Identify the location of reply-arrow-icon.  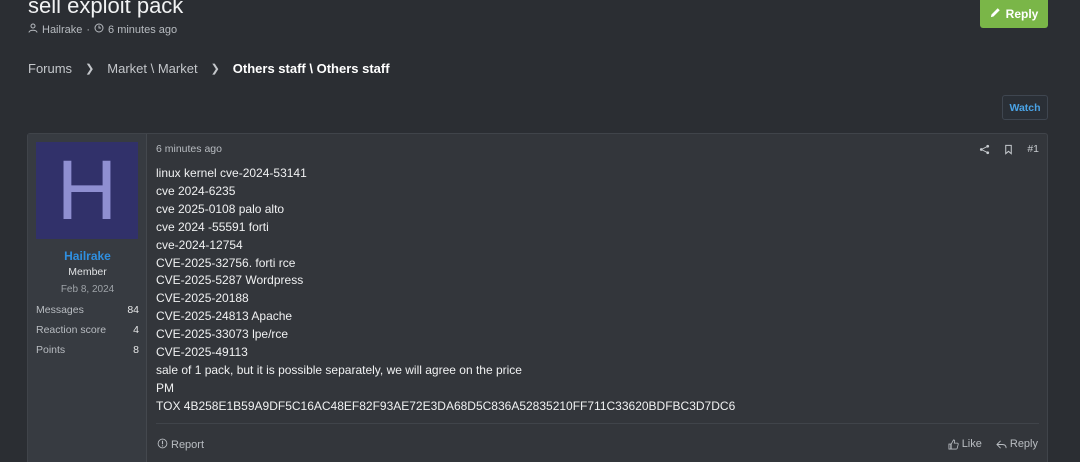
(1001, 444).